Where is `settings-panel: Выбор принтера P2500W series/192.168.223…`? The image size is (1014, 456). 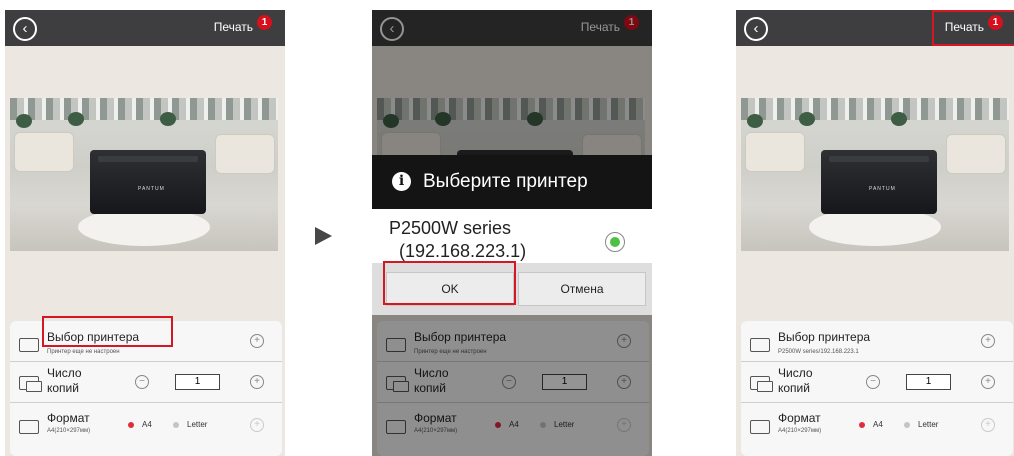
settings-panel: Выбор принтера P2500W series/192.168.223… is located at coordinates (877, 388).